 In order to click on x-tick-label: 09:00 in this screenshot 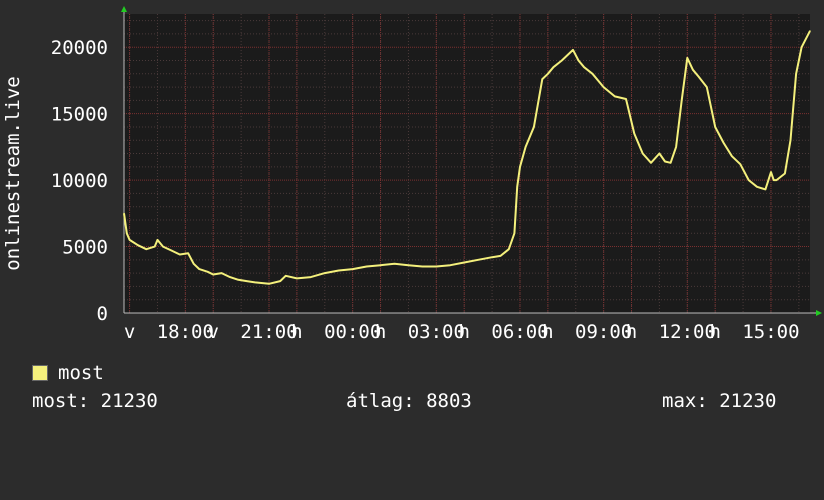, I will do `click(603, 332)`.